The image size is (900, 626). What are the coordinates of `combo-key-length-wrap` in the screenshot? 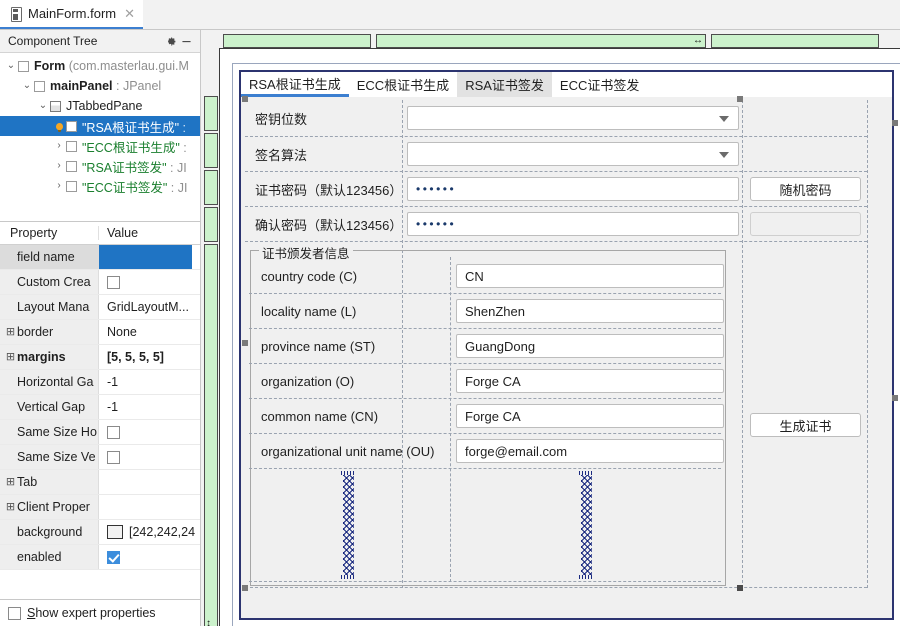 It's located at (573, 118).